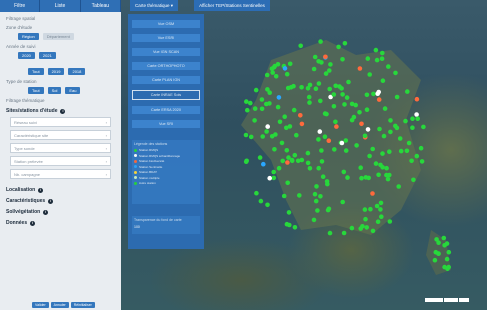  What do you see at coordinates (166, 124) in the screenshot?
I see `layer-button-sri: Vue SRI` at bounding box center [166, 124].